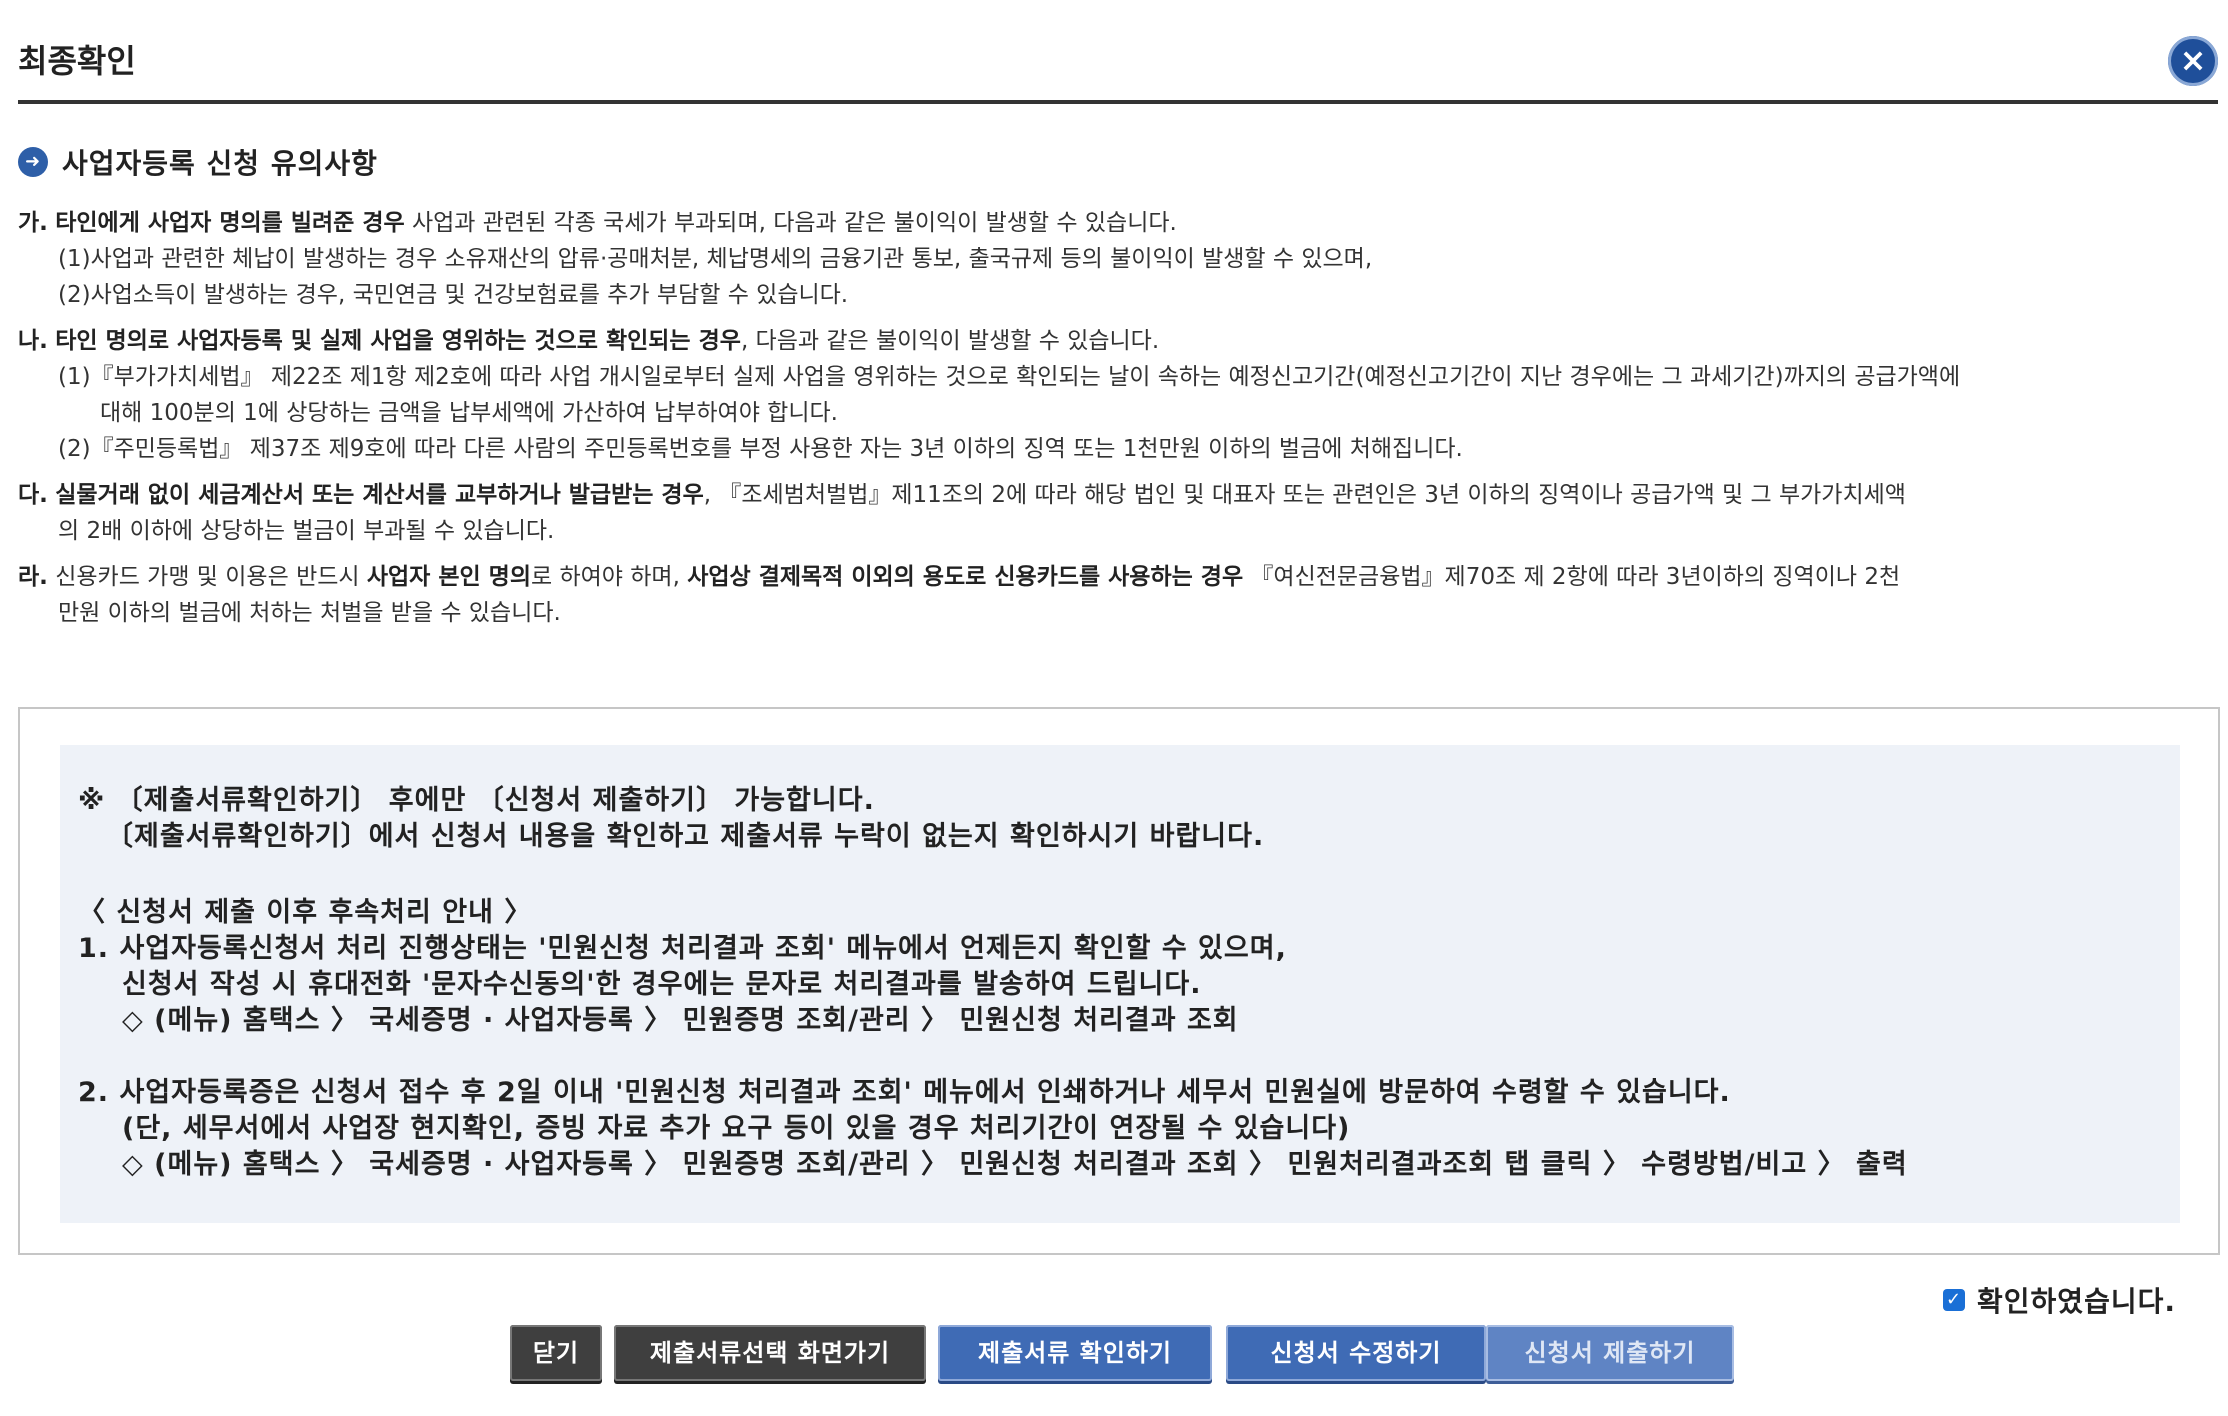 This screenshot has width=2228, height=1416. Describe the element at coordinates (309, 613) in the screenshot. I see `notice-line: 만원 이하의 벌금에 처하는 처벌을 받을 수 있습니다.` at that location.